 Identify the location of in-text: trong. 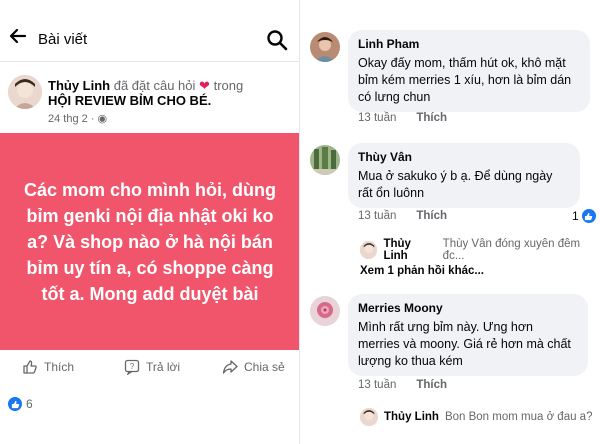
(228, 85).